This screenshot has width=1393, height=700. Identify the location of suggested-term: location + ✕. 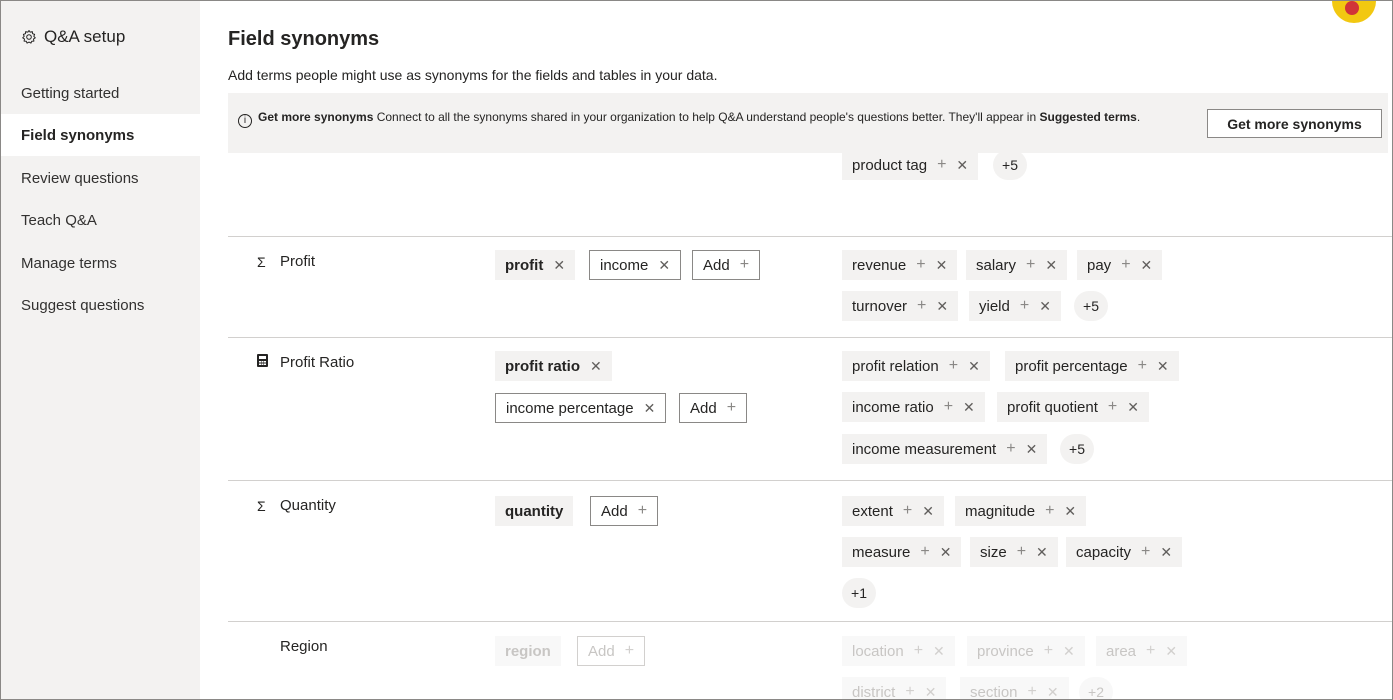
(898, 651).